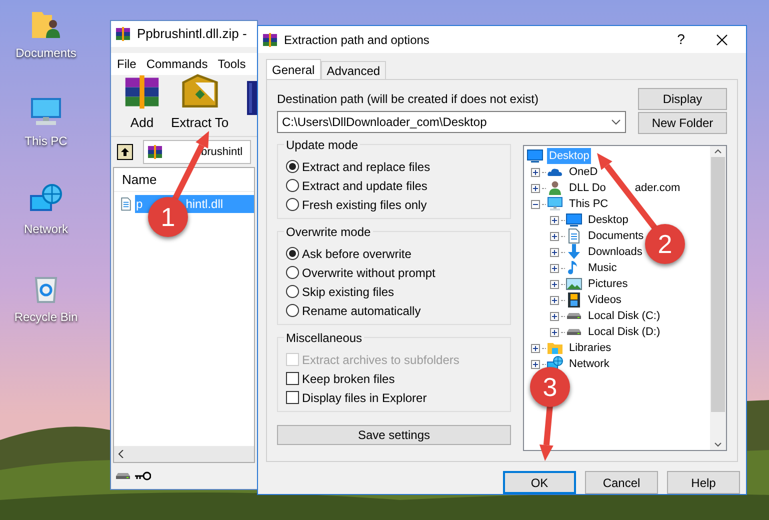 The image size is (769, 520). Describe the element at coordinates (574, 300) in the screenshot. I see `video-icon` at that location.